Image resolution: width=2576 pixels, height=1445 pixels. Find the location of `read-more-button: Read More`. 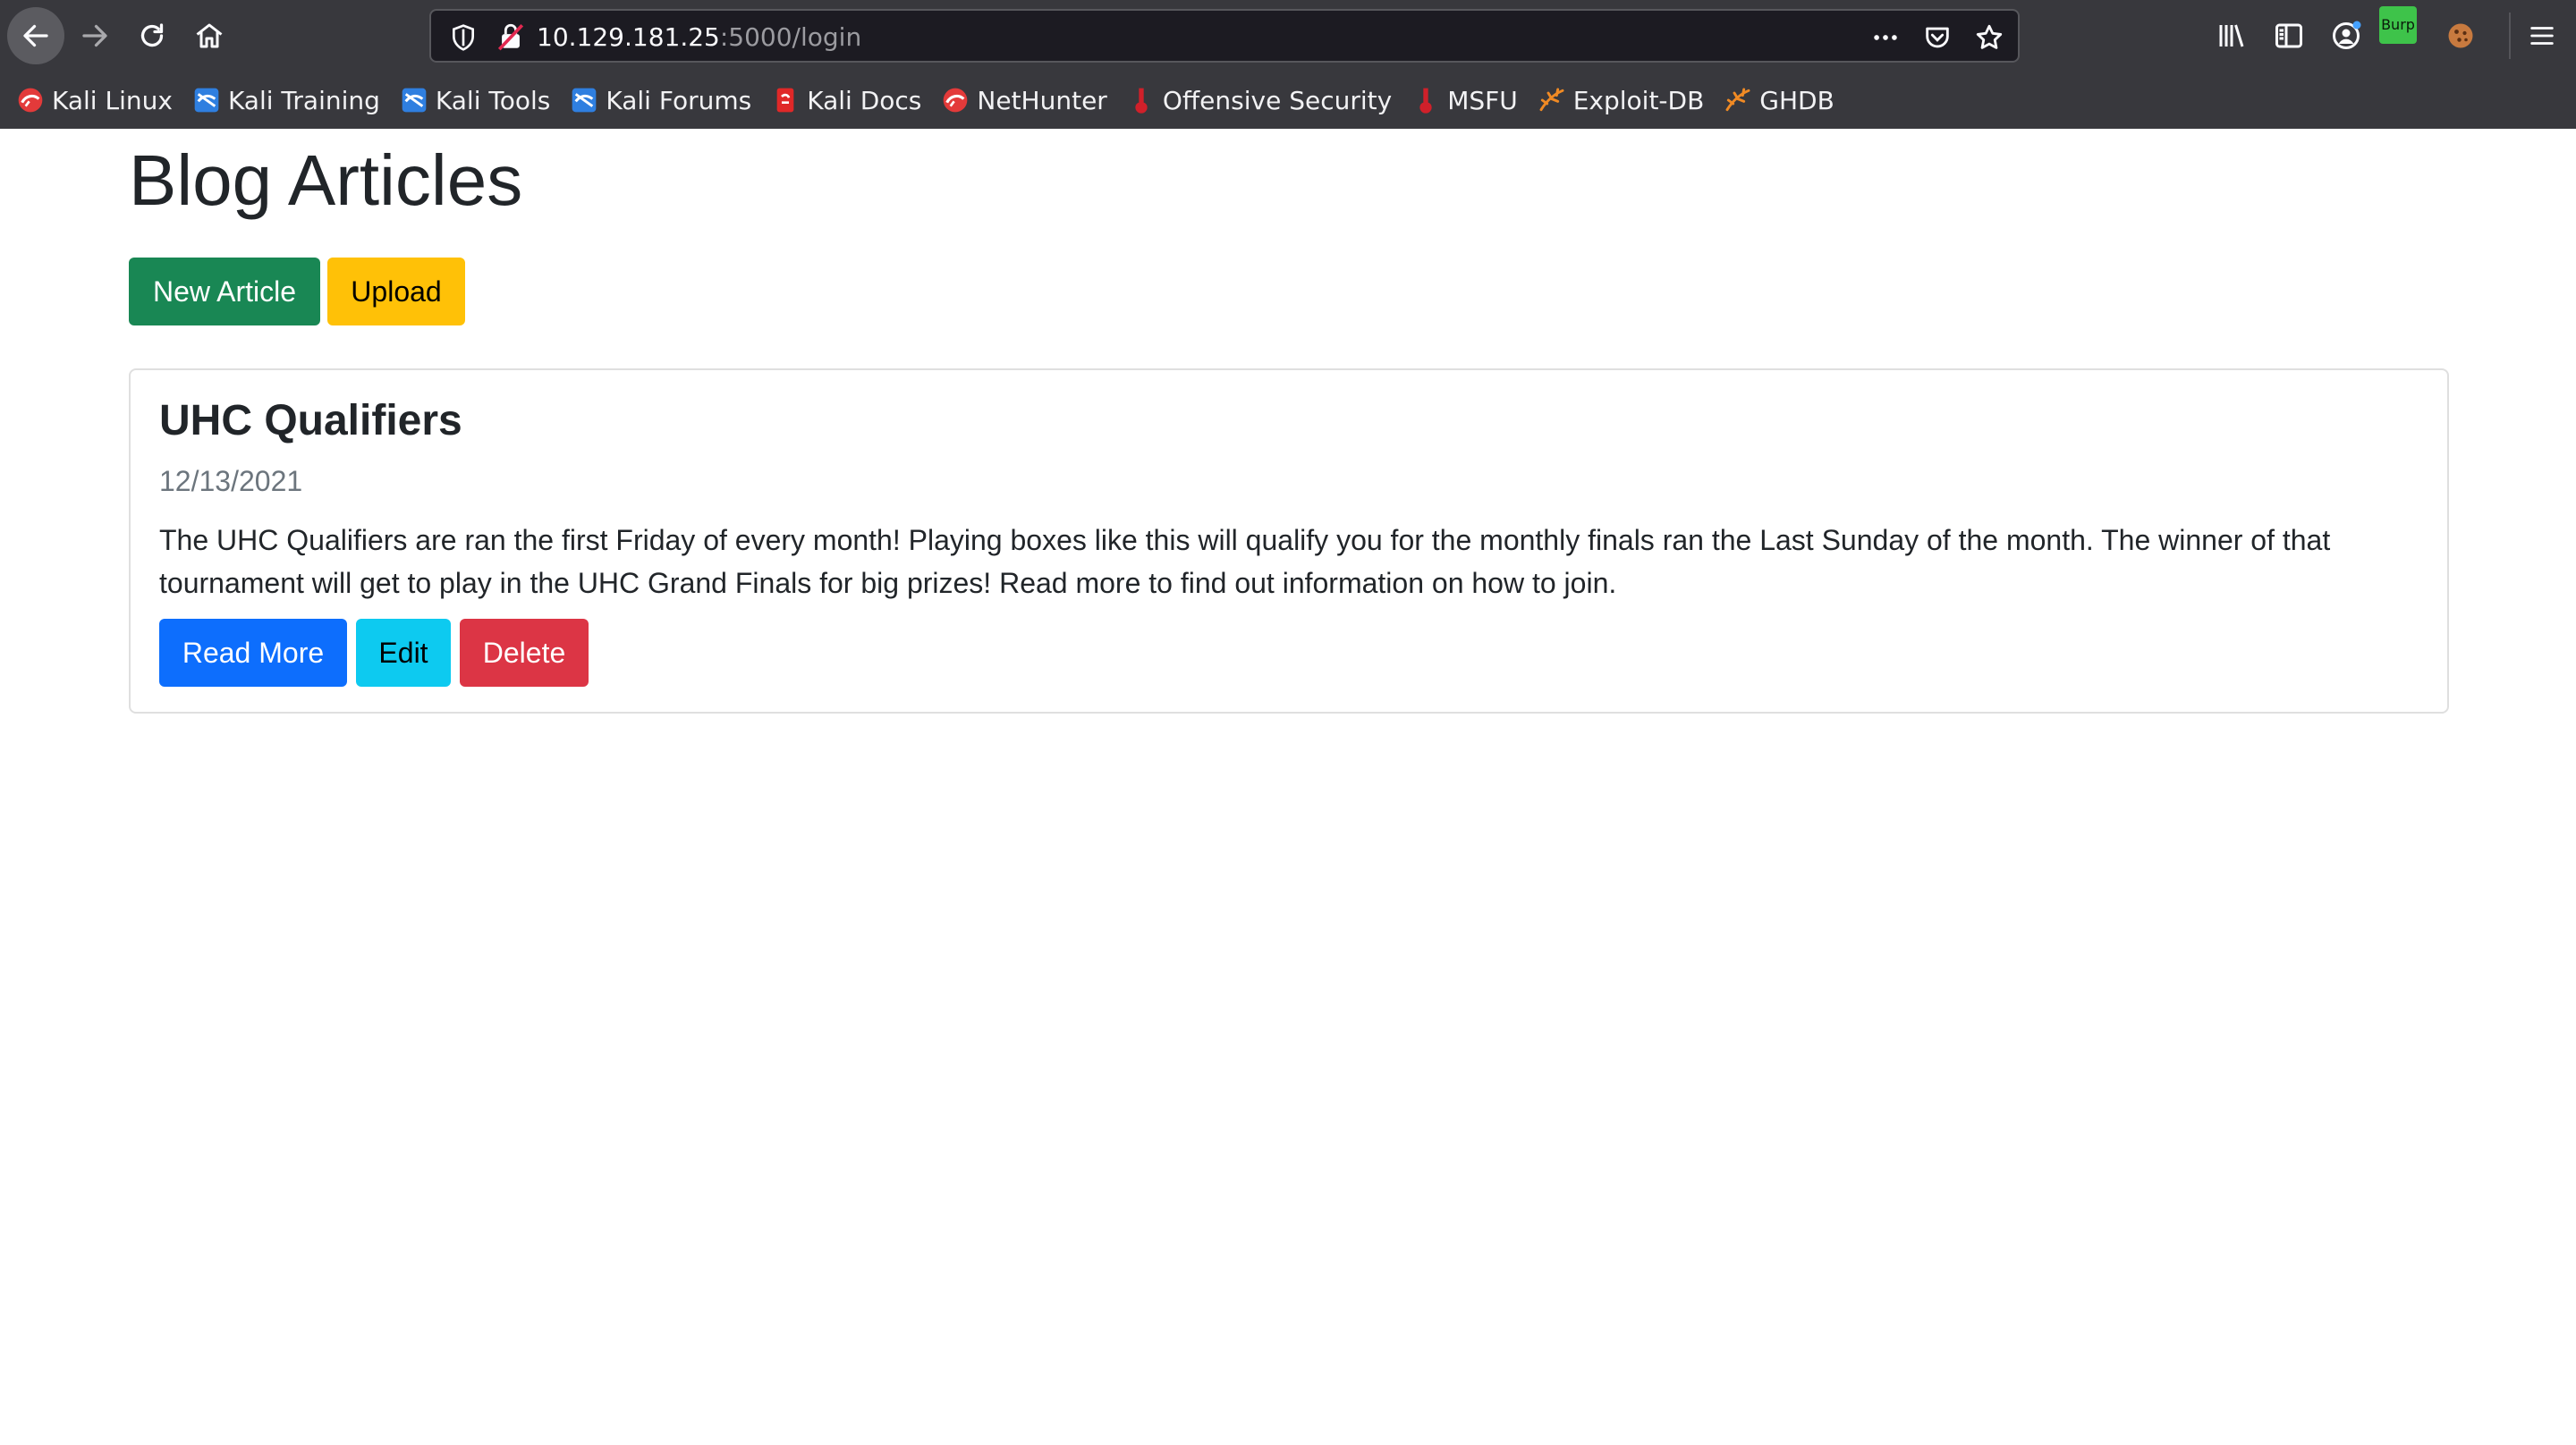

read-more-button: Read More is located at coordinates (253, 653).